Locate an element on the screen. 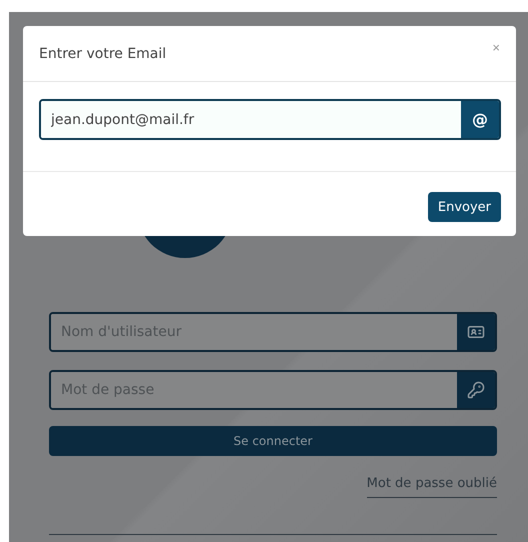 Image resolution: width=528 pixels, height=542 pixels. email-field: jean.dupont@mail.fr @ is located at coordinates (270, 119).